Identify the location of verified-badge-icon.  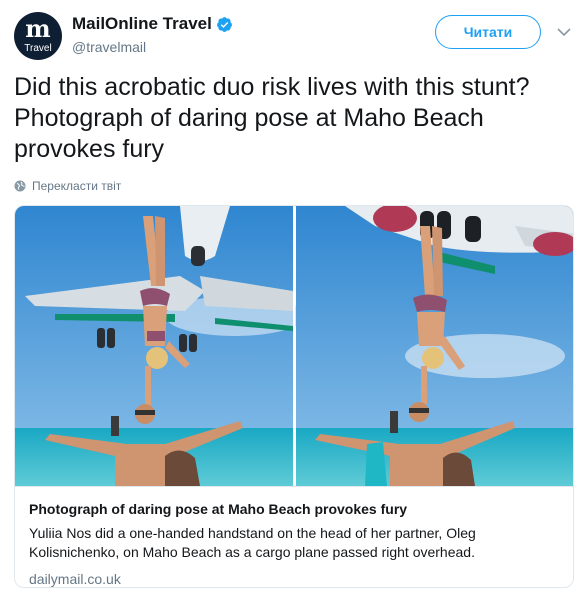
(224, 24).